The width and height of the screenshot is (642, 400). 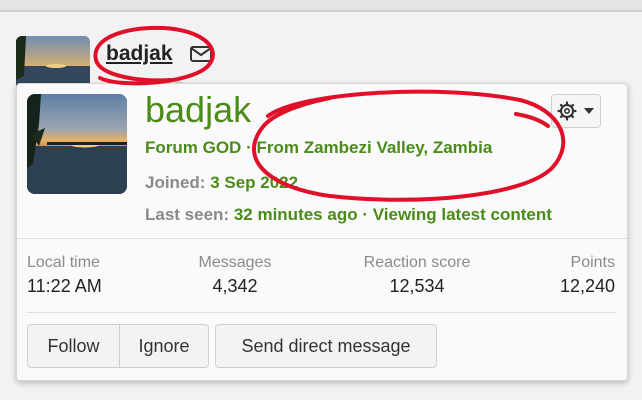 I want to click on post-username-link: badjak, so click(x=139, y=54).